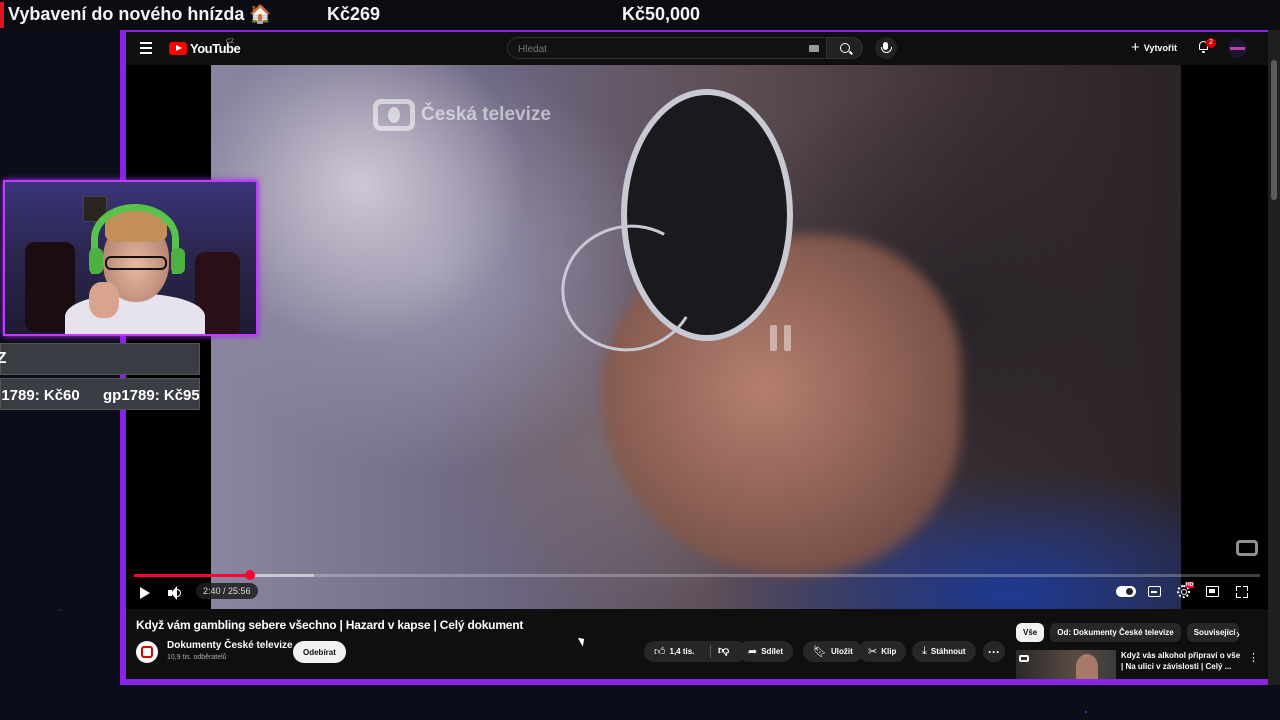  Describe the element at coordinates (1238, 634) in the screenshot. I see `chevron-right-icon: ›` at that location.